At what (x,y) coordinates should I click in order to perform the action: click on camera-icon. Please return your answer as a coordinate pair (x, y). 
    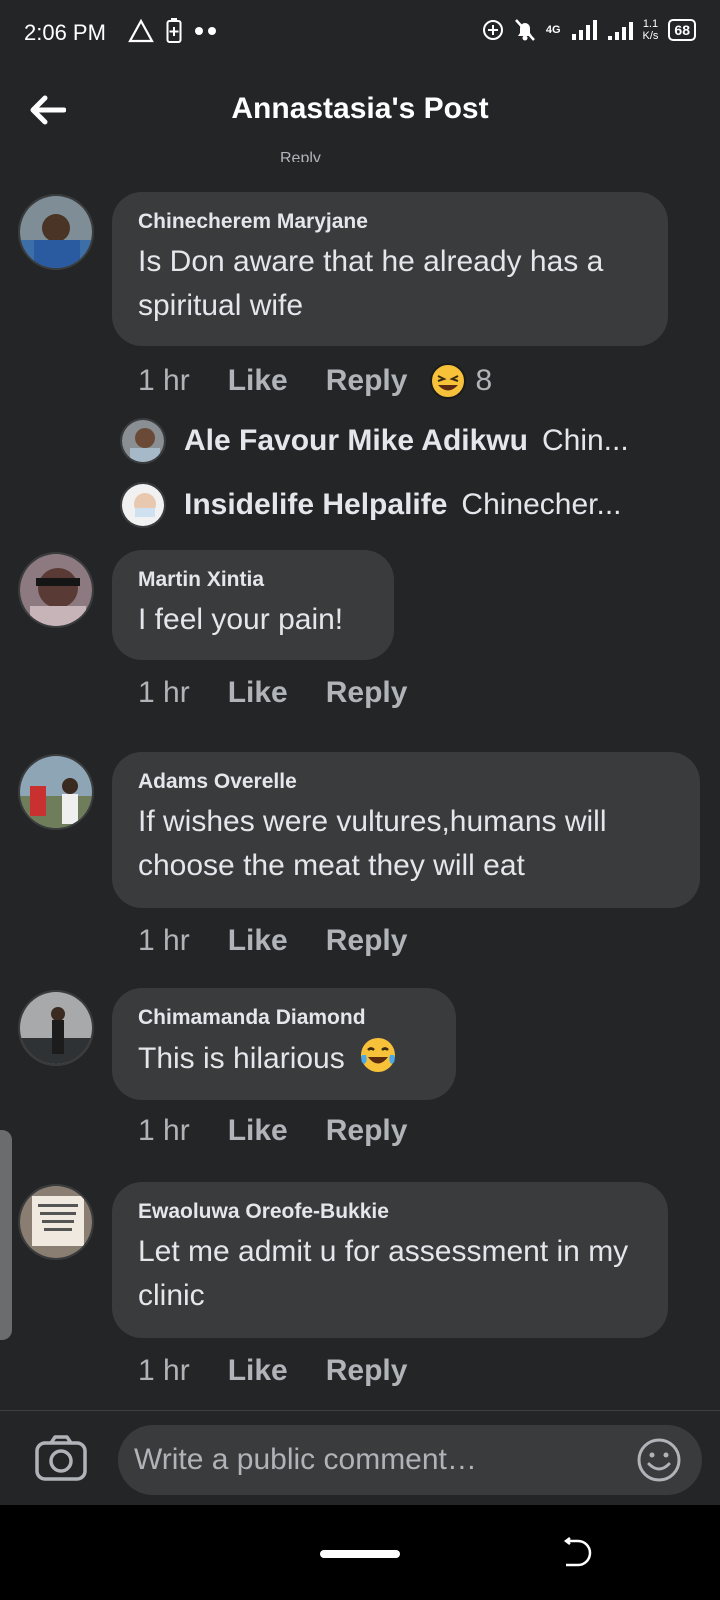
    Looking at the image, I should click on (61, 1458).